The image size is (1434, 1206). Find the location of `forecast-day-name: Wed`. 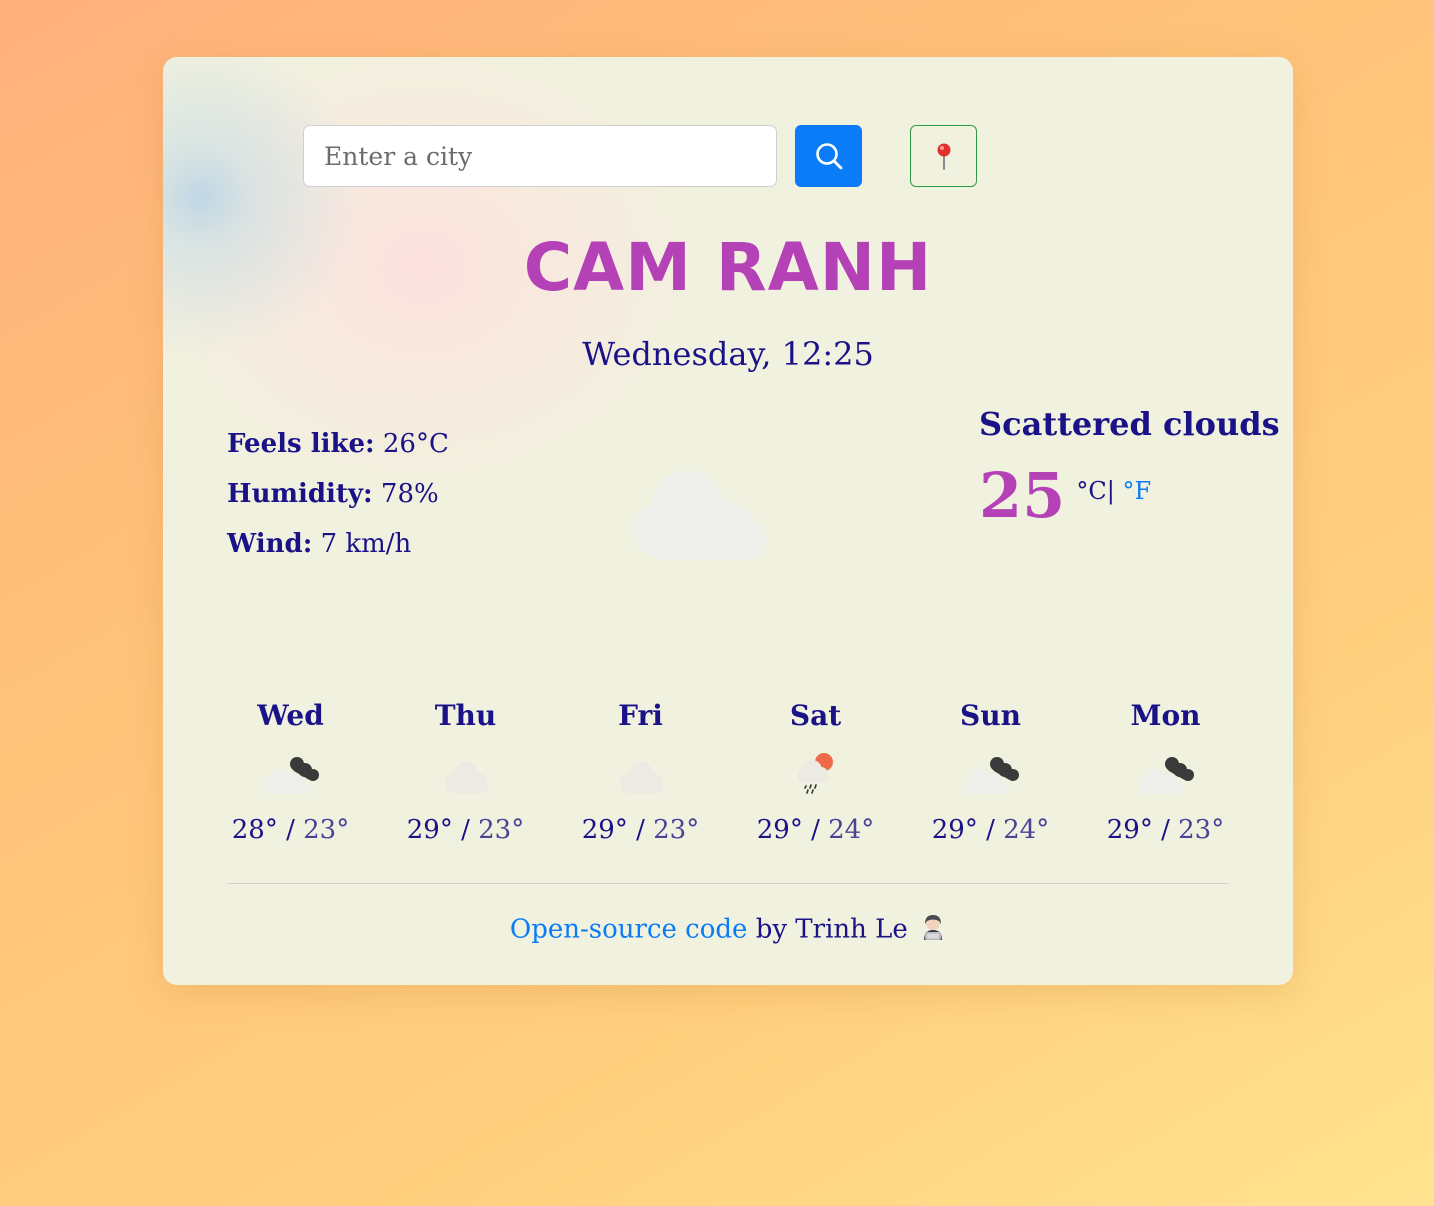

forecast-day-name: Wed is located at coordinates (290, 715).